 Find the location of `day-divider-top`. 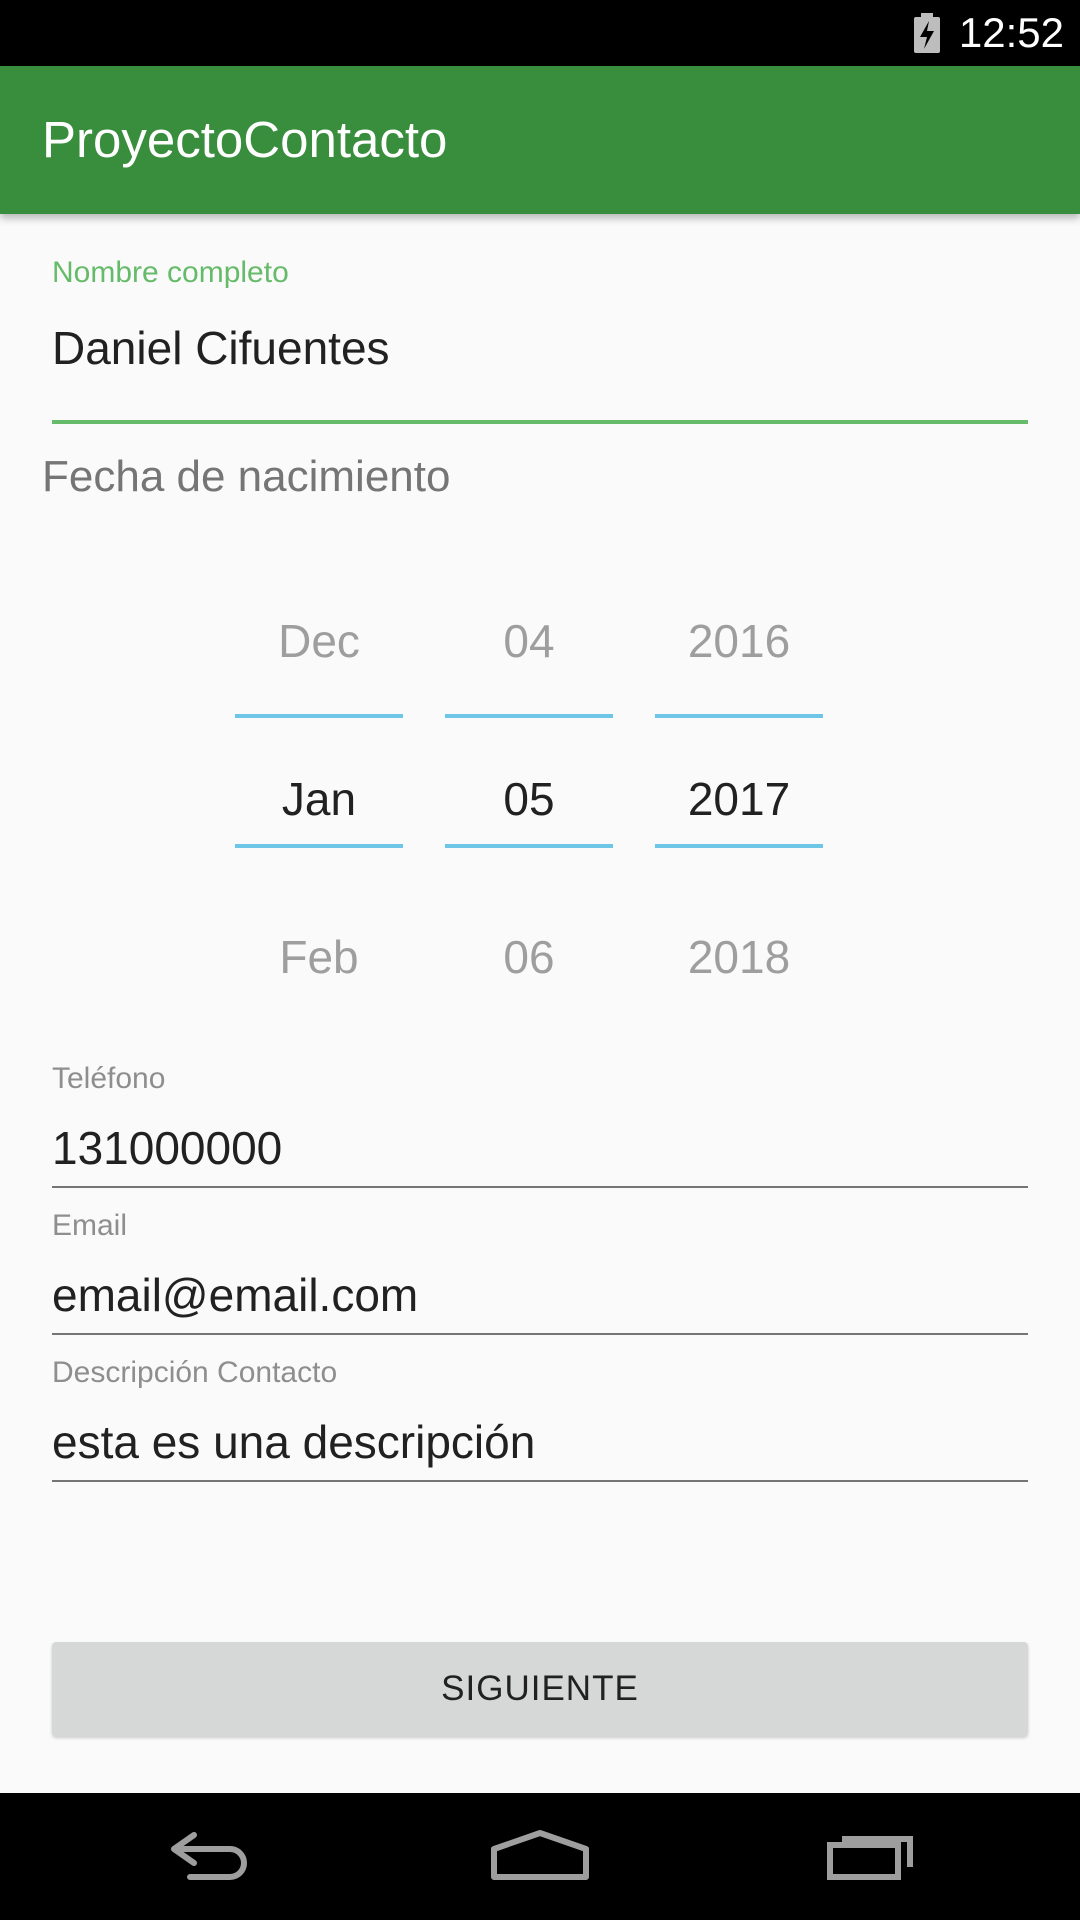

day-divider-top is located at coordinates (529, 716).